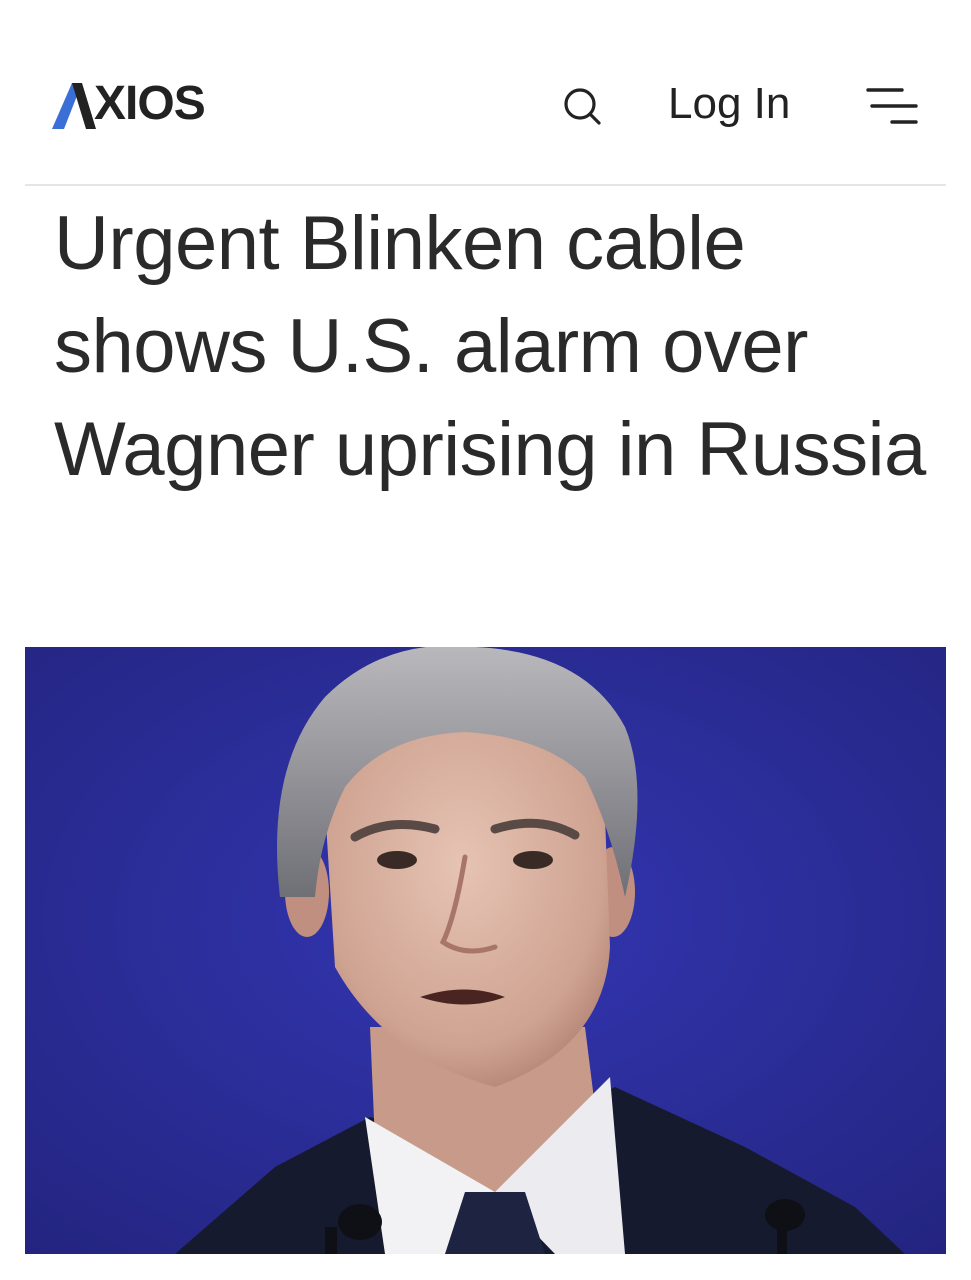  I want to click on header-divider, so click(485, 185).